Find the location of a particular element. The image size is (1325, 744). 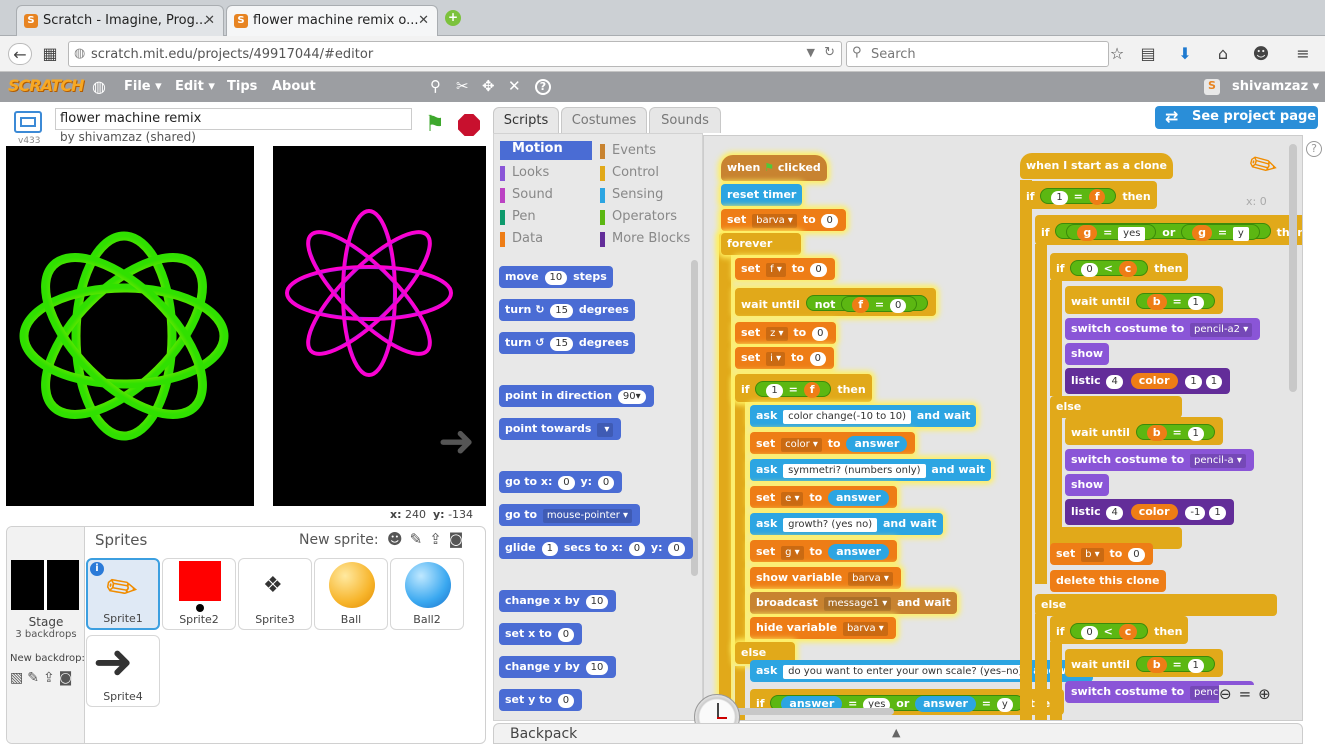

back-icon: ← is located at coordinates (20, 54).